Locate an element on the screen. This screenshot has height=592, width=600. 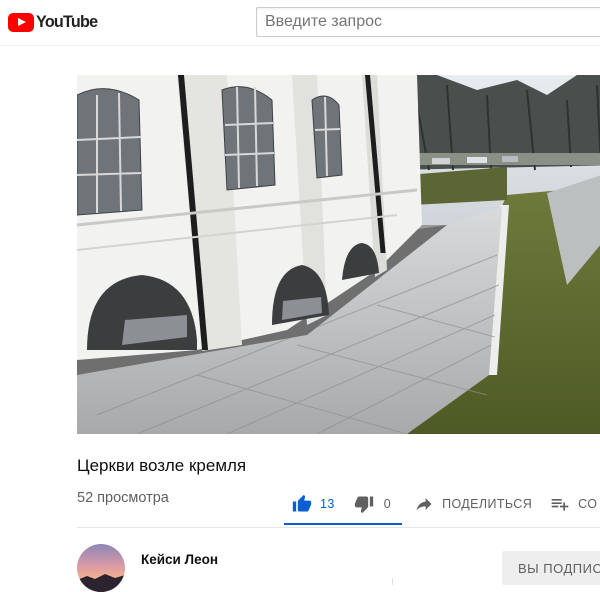
video-title: Церкви возле кремля is located at coordinates (162, 465).